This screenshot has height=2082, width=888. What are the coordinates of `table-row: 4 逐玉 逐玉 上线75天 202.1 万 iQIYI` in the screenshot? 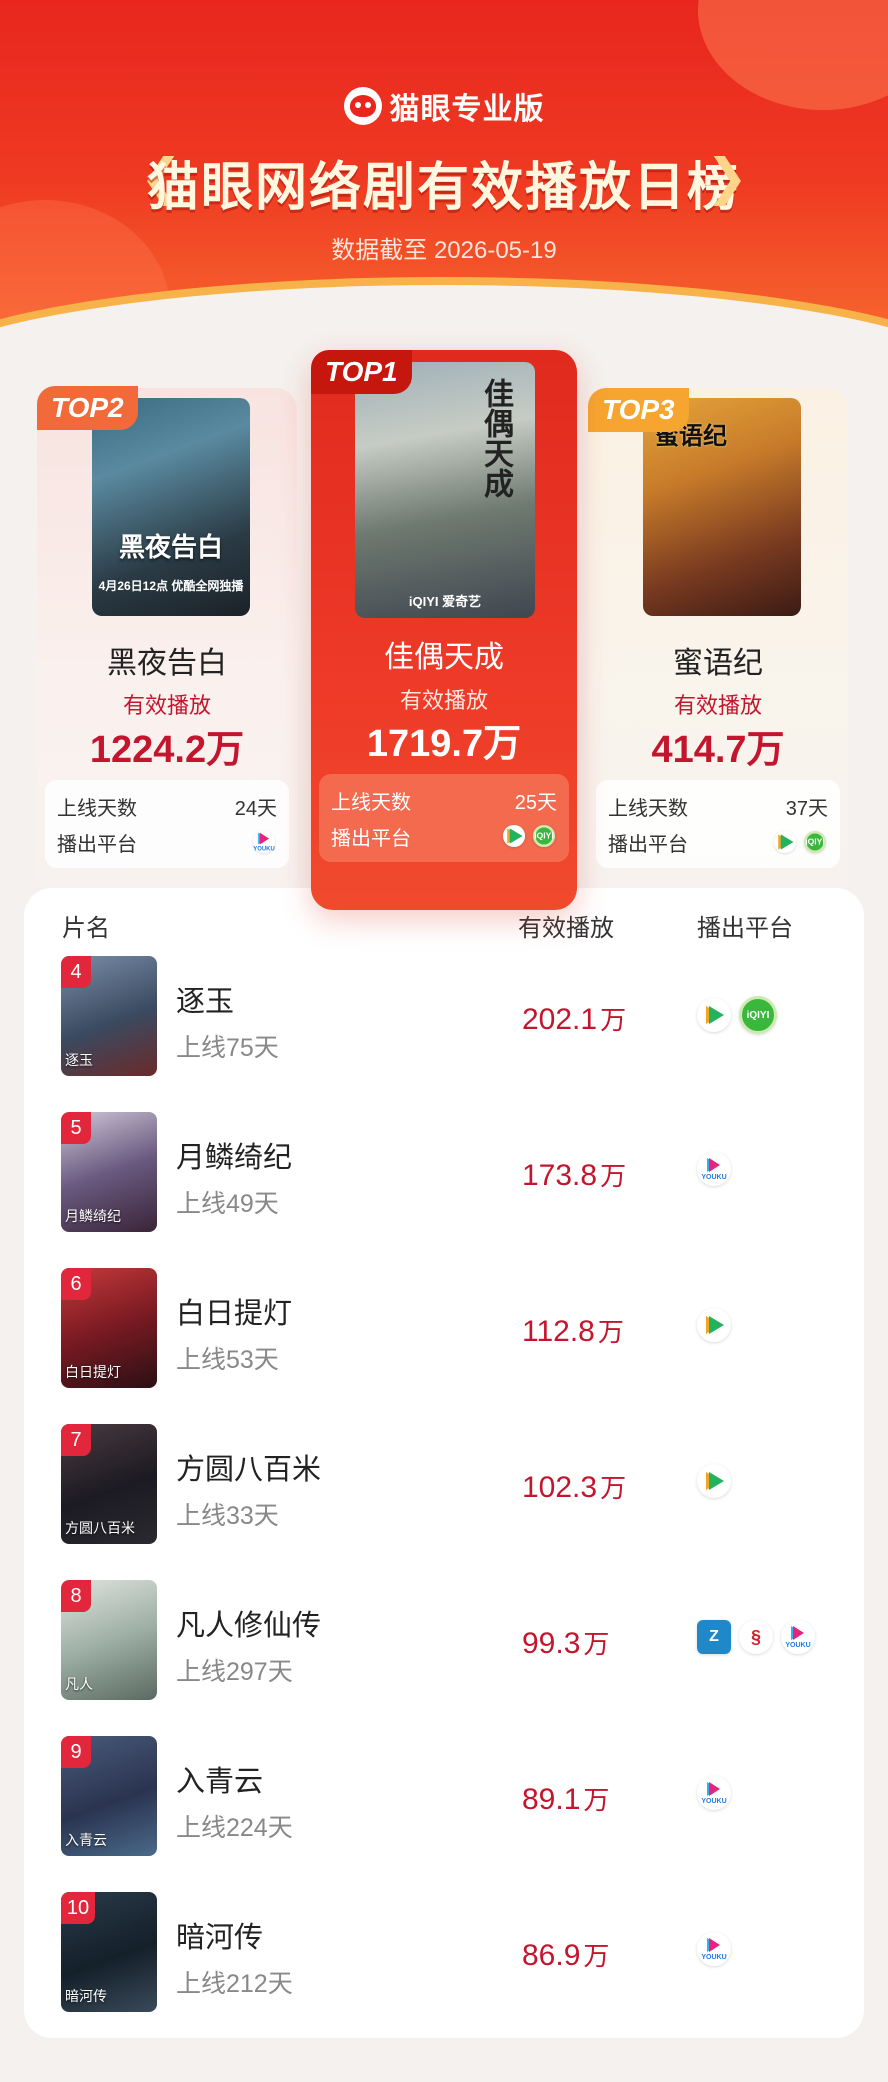 It's located at (444, 1016).